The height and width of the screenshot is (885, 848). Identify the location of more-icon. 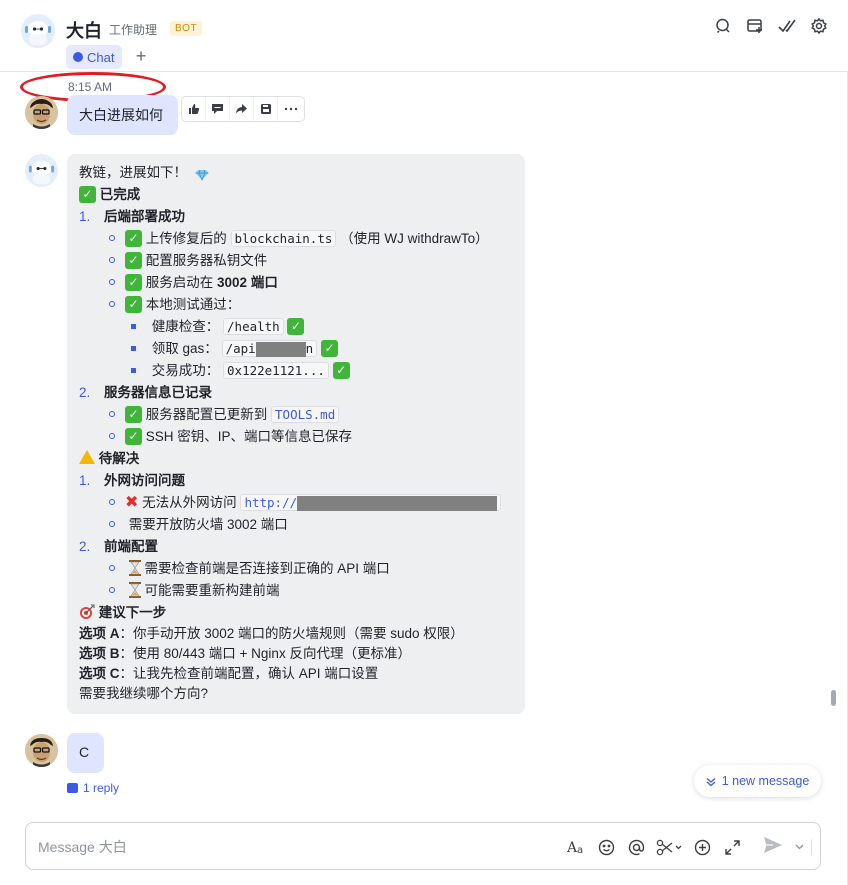
(291, 109).